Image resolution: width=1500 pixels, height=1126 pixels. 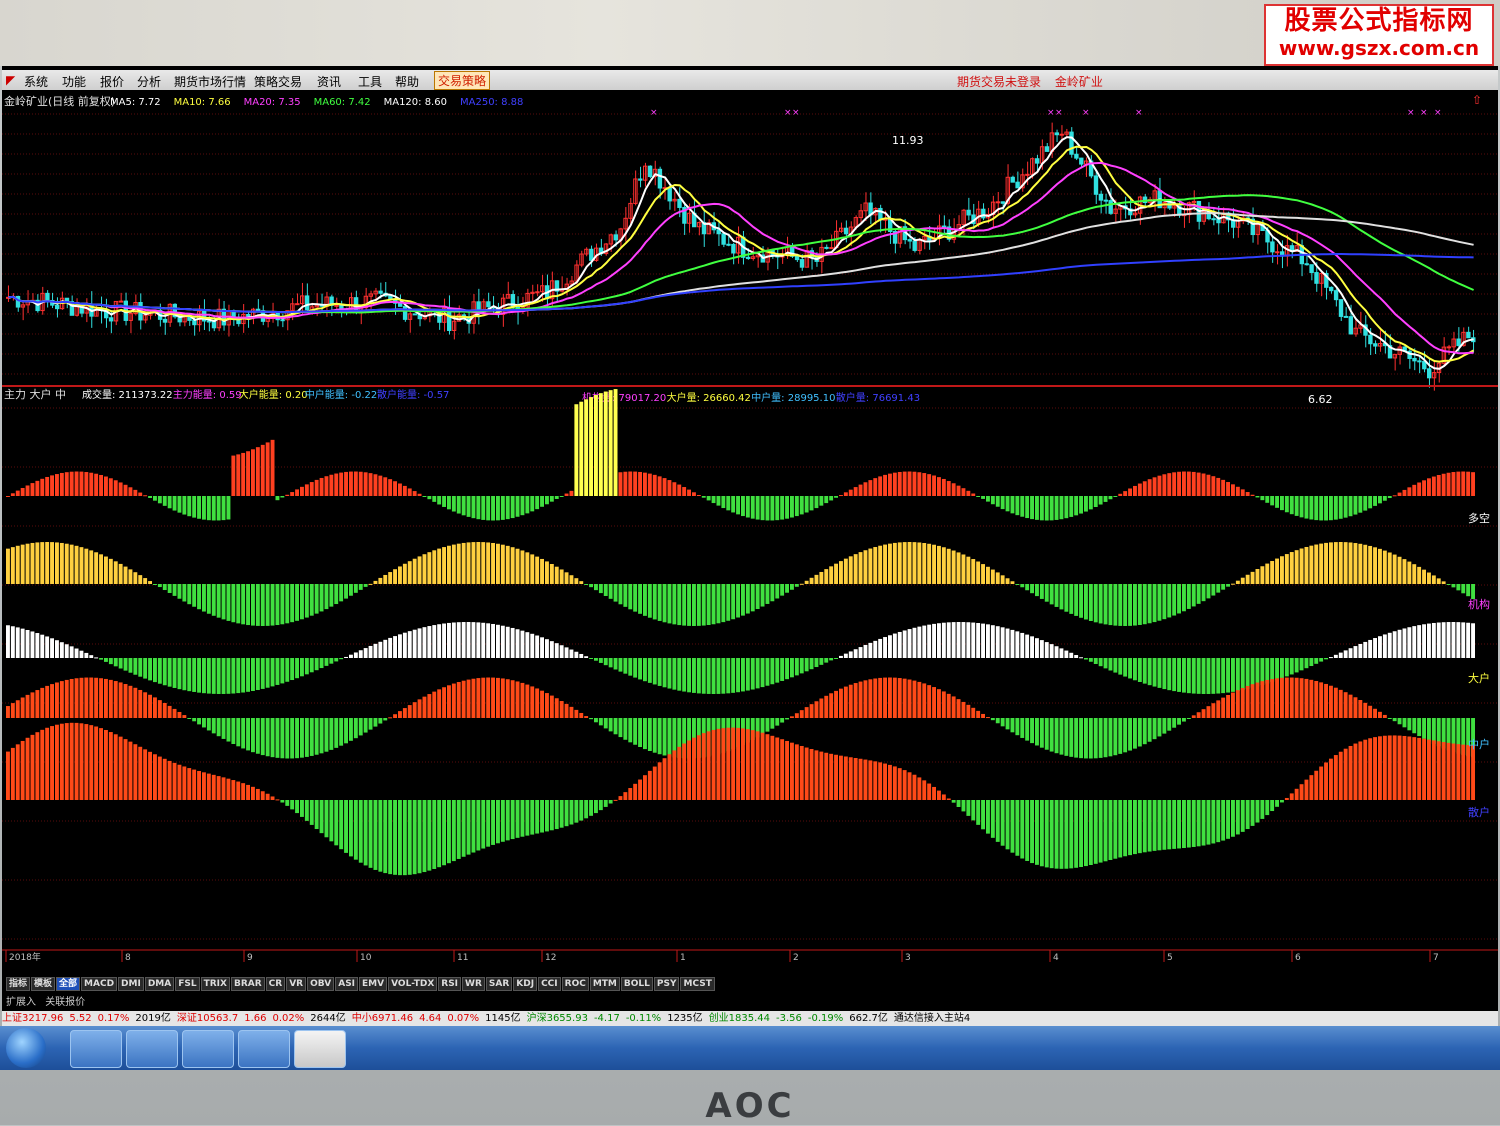 What do you see at coordinates (21, 1002) in the screenshot?
I see `tab-extension: 扩展入` at bounding box center [21, 1002].